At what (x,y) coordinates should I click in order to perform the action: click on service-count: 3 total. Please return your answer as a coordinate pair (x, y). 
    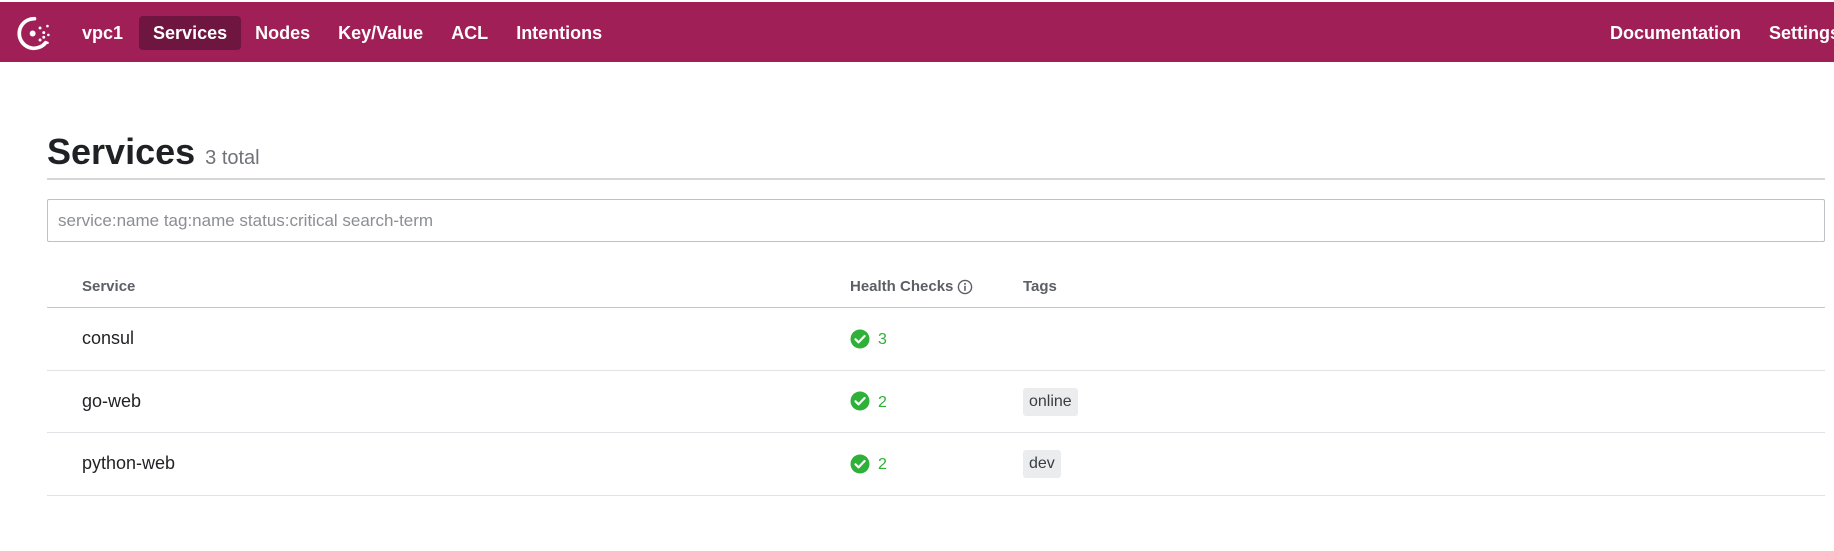
    Looking at the image, I should click on (232, 158).